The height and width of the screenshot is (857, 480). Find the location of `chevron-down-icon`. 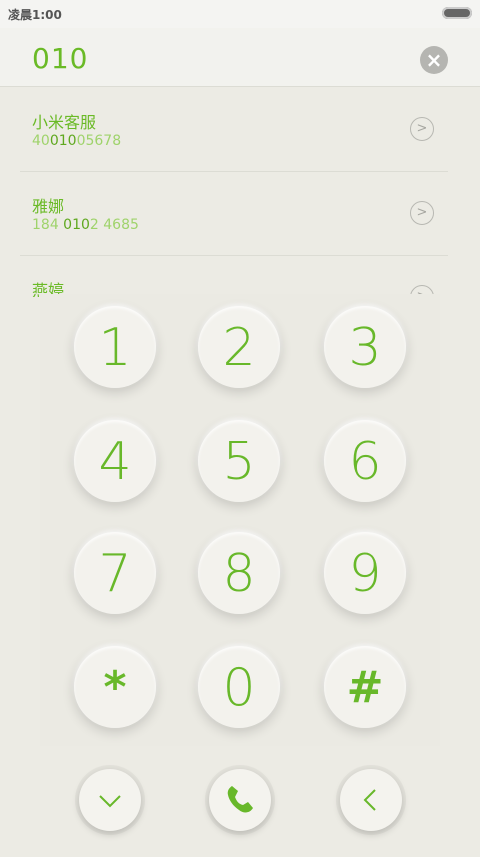

chevron-down-icon is located at coordinates (110, 801).